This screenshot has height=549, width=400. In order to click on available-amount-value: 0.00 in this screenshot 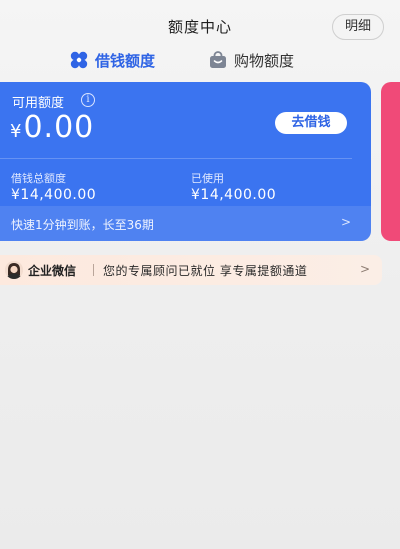, I will do `click(59, 127)`.